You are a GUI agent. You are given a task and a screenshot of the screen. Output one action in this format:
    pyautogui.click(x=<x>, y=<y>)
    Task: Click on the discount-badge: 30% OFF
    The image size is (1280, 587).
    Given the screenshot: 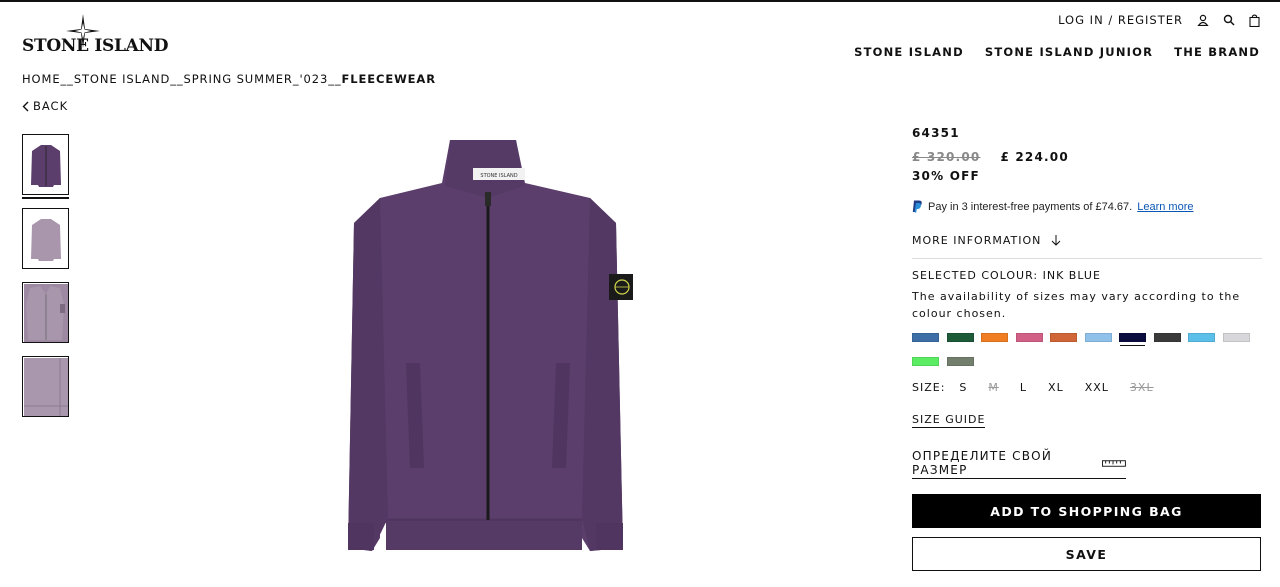 What is the action you would take?
    pyautogui.click(x=946, y=176)
    